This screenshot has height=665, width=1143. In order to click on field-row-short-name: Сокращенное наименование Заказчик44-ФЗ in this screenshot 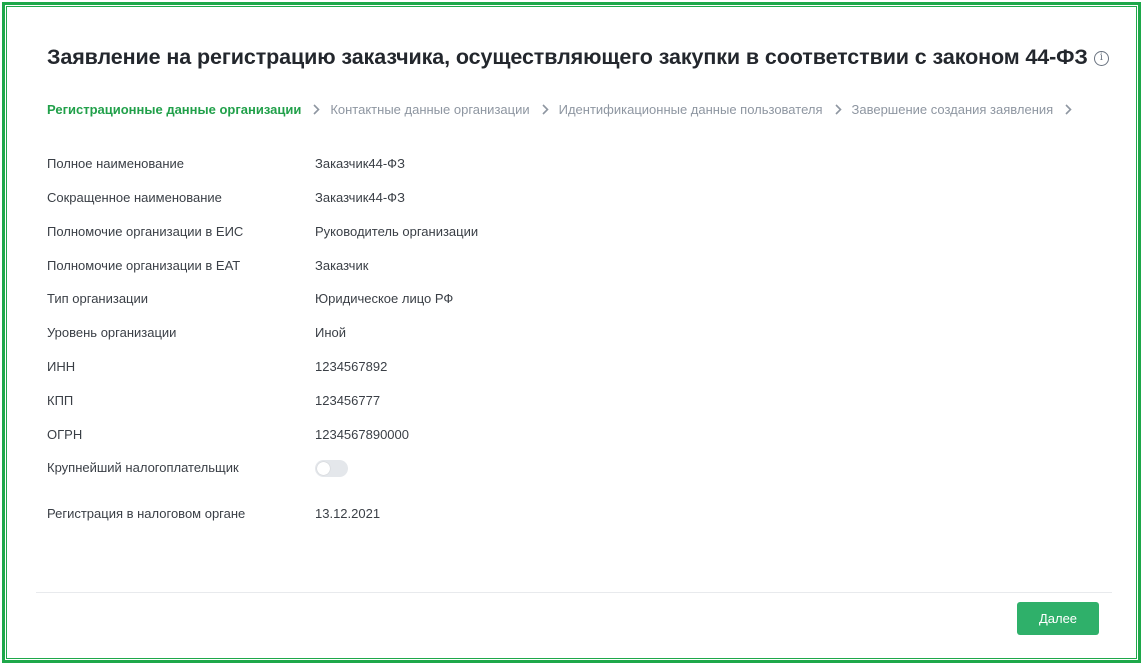, I will do `click(397, 197)`.